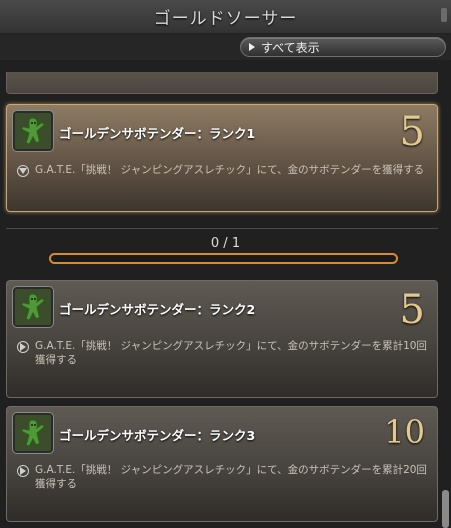 The image size is (451, 528). Describe the element at coordinates (343, 47) in the screenshot. I see `show-all-button: すべて表示` at that location.